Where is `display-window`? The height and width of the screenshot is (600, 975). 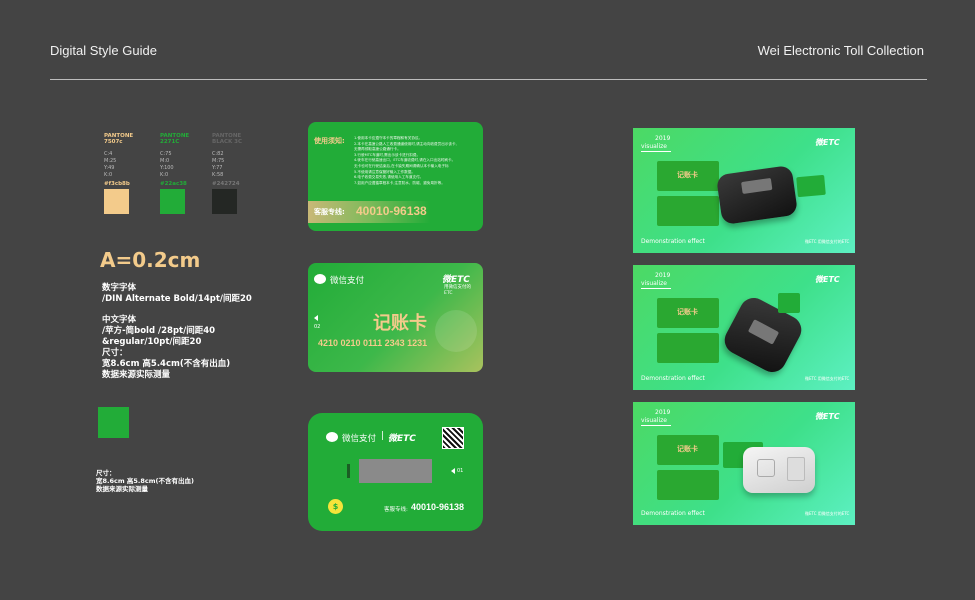
display-window is located at coordinates (395, 471).